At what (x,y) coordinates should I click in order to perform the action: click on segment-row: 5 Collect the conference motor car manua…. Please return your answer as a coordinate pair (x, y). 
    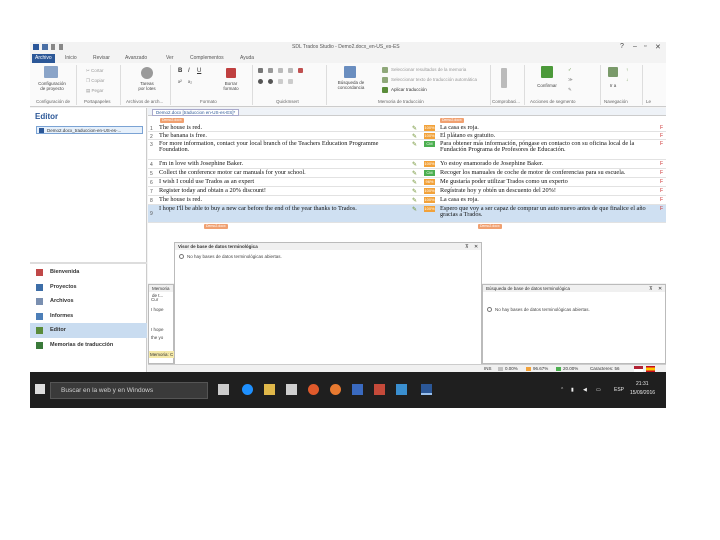
    Looking at the image, I should click on (407, 173).